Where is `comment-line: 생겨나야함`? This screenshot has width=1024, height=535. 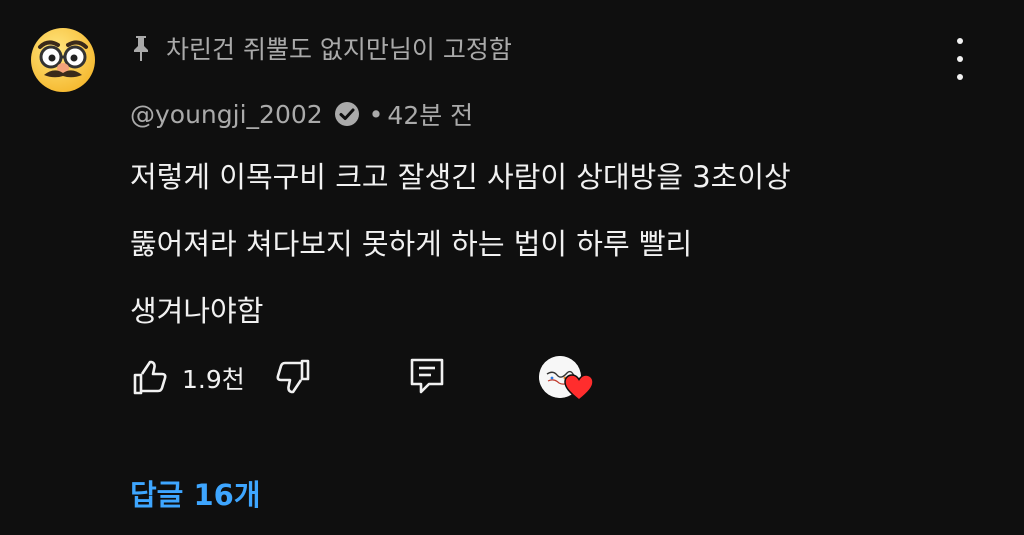 comment-line: 생겨나야함 is located at coordinates (197, 311).